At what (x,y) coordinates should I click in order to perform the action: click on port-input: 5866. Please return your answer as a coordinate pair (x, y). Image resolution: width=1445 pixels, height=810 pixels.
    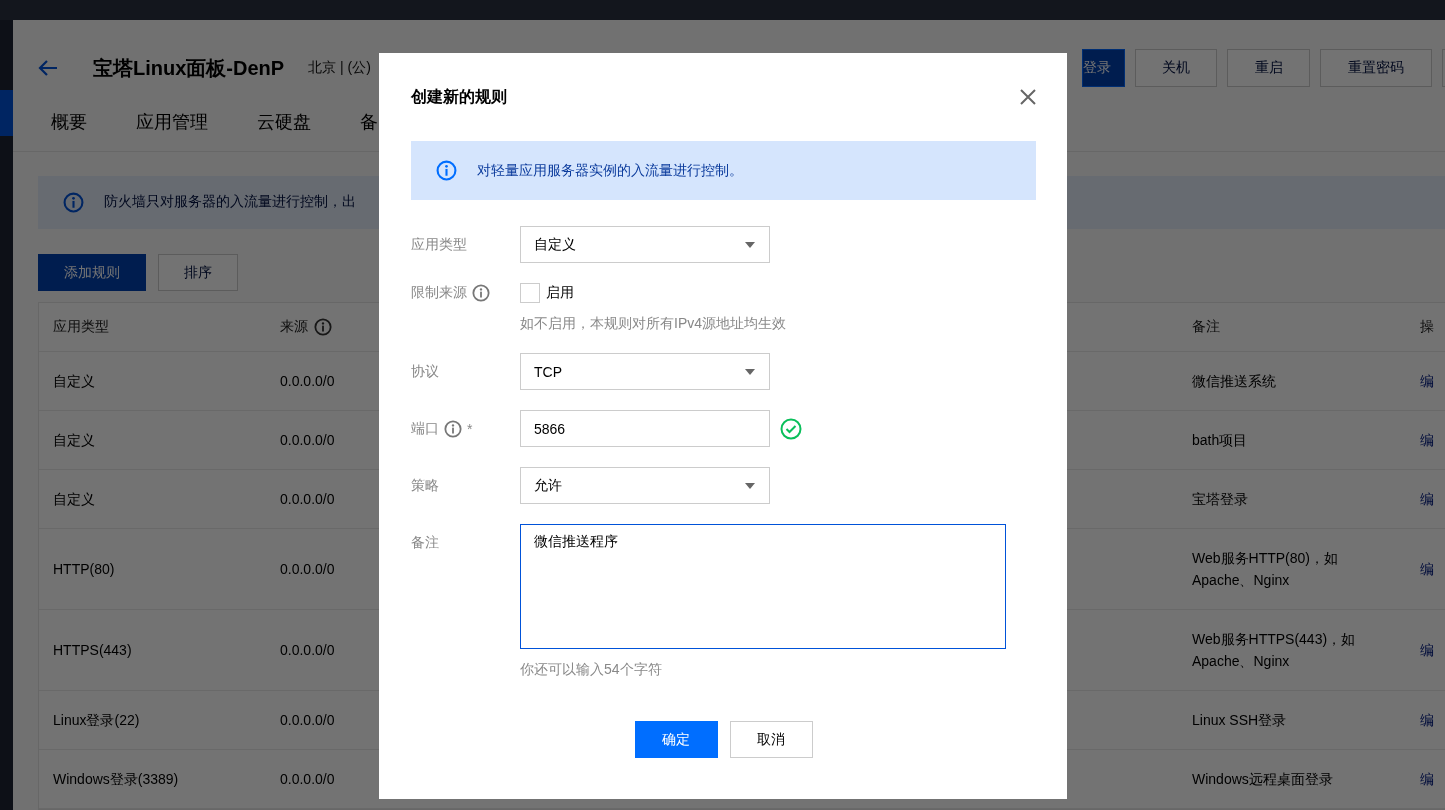
    Looking at the image, I should click on (645, 428).